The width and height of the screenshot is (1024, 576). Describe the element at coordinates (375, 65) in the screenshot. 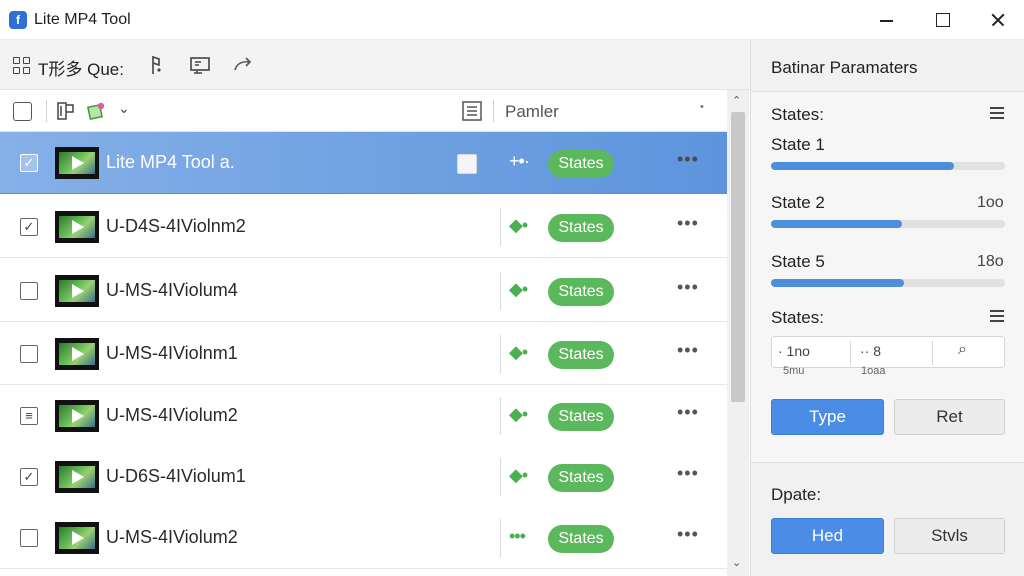

I see `toolbar: T形多 Que:` at that location.